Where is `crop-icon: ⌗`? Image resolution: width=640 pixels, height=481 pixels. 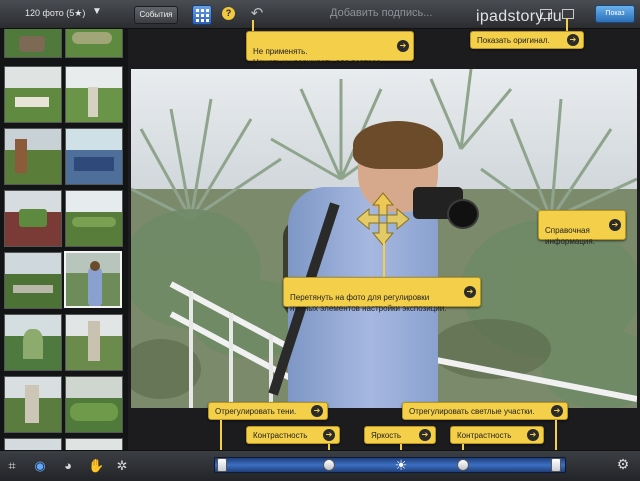 crop-icon: ⌗ is located at coordinates (12, 466).